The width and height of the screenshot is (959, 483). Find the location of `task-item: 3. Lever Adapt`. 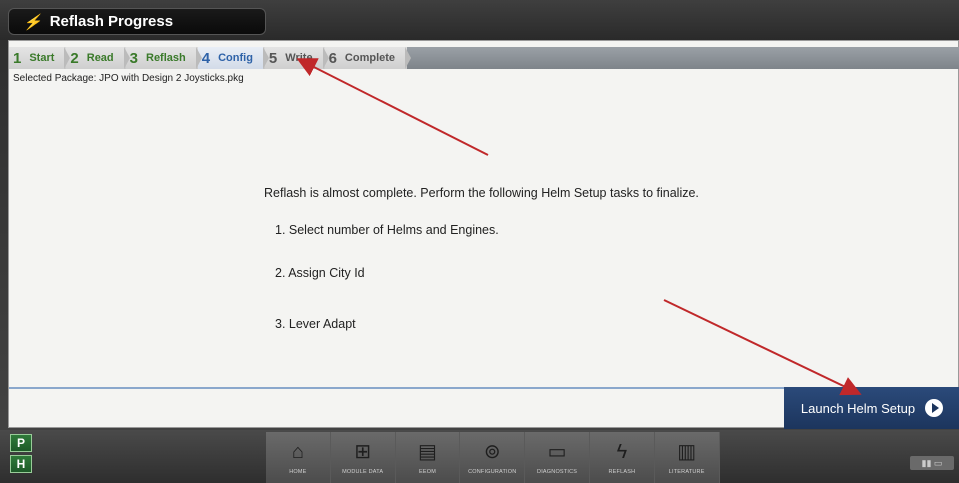

task-item: 3. Lever Adapt is located at coordinates (315, 324).